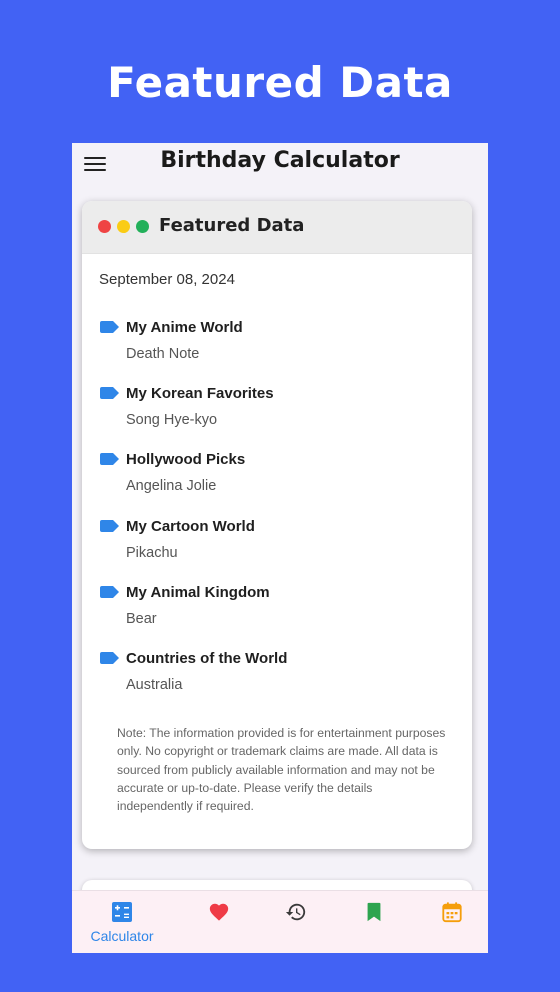 This screenshot has width=560, height=992. Describe the element at coordinates (141, 618) in the screenshot. I see `item-value: Bear` at that location.